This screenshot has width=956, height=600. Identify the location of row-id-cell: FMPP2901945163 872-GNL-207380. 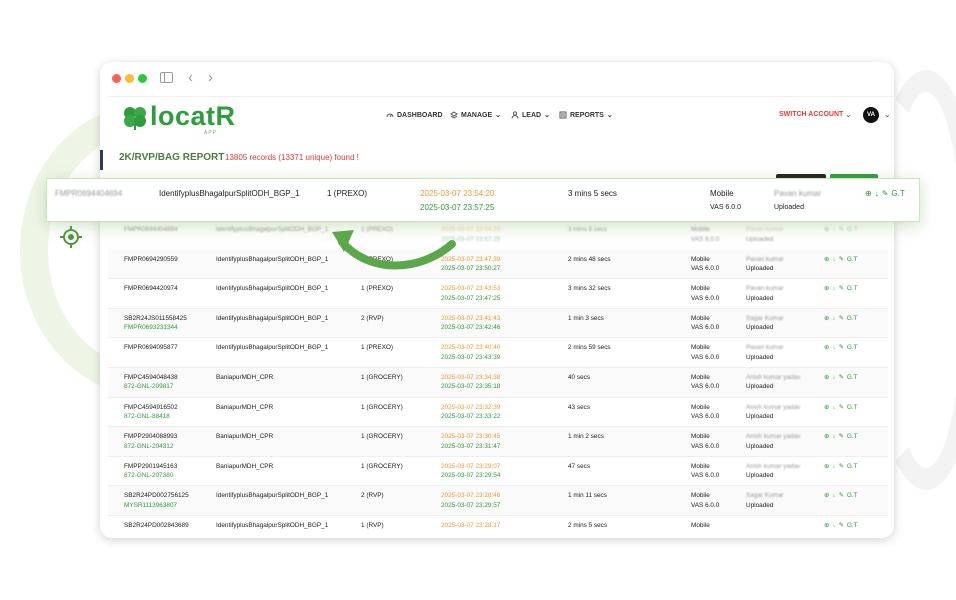
(150, 471).